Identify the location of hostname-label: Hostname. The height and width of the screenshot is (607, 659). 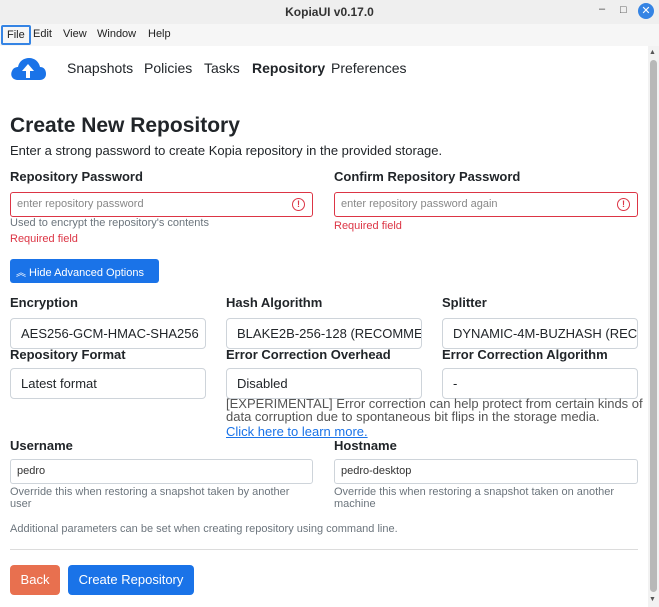
(365, 445).